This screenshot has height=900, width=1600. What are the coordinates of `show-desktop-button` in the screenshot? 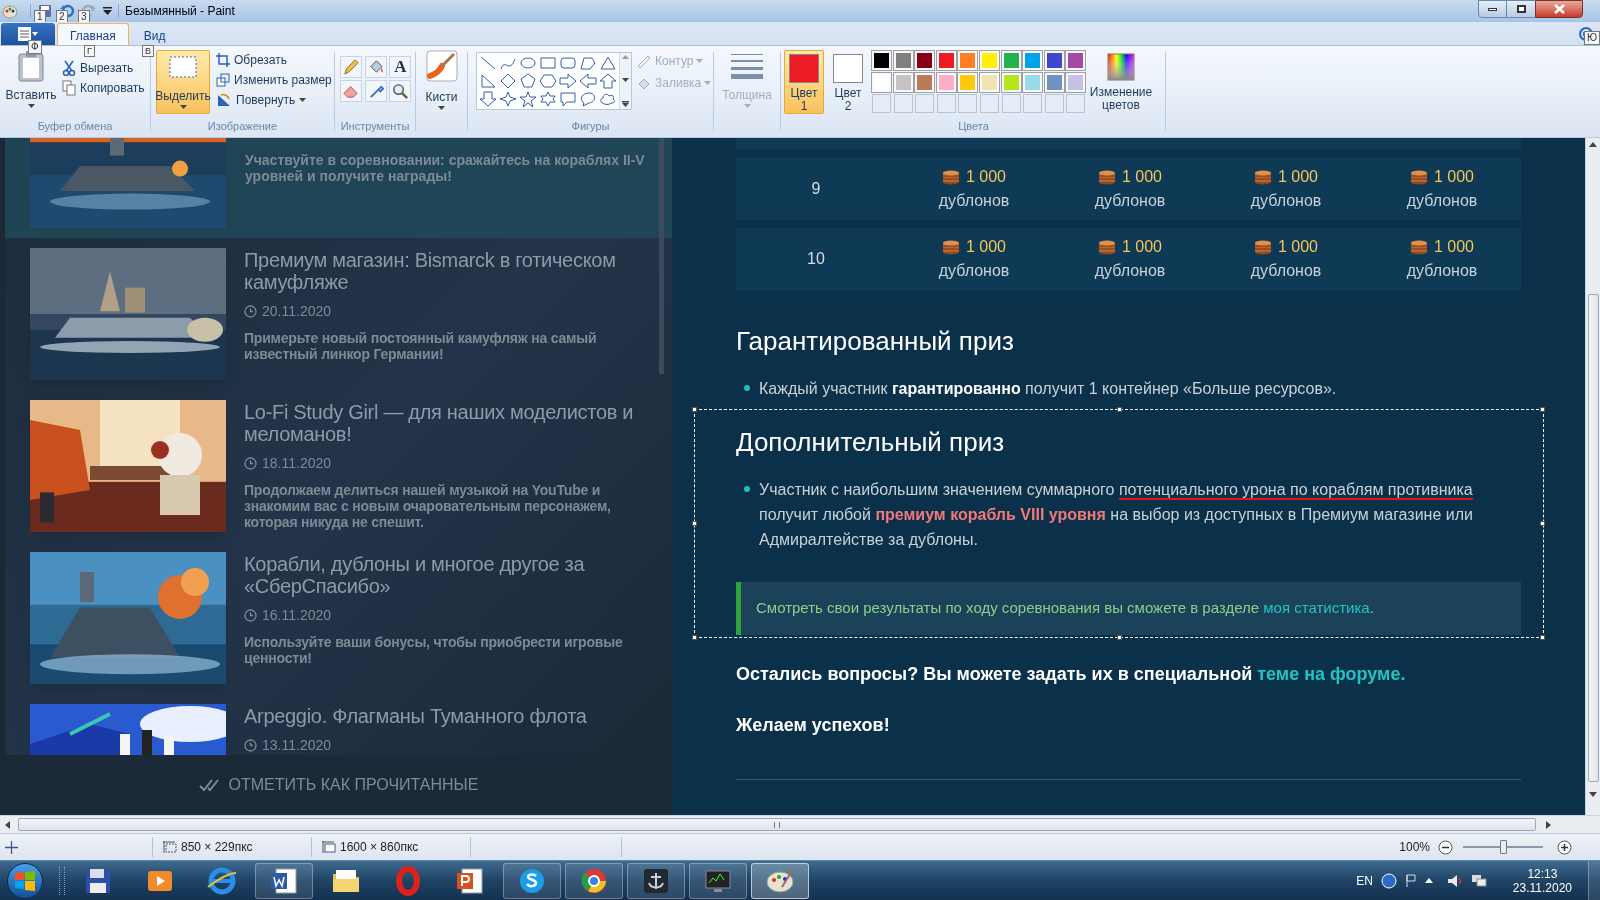 It's located at (1594, 880).